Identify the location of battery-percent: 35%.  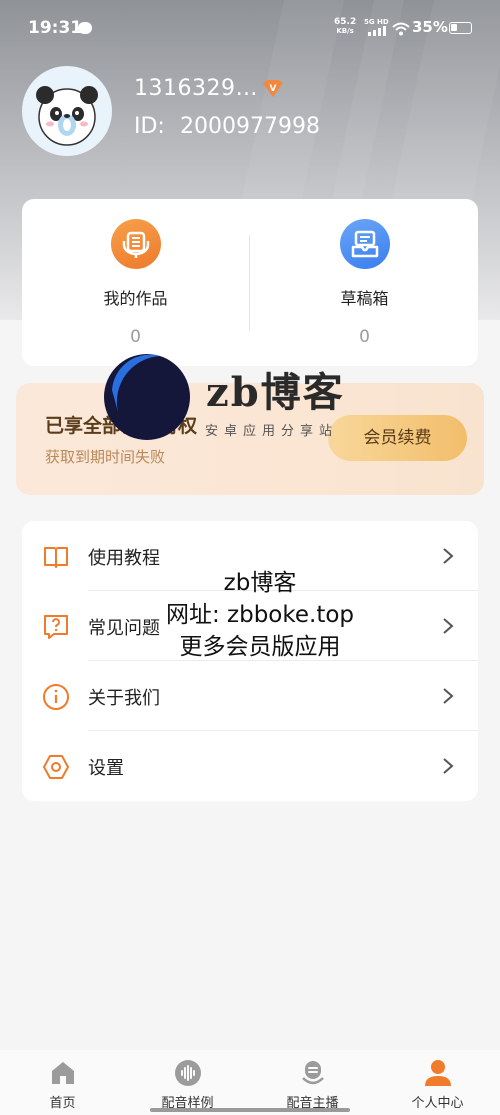
(430, 27).